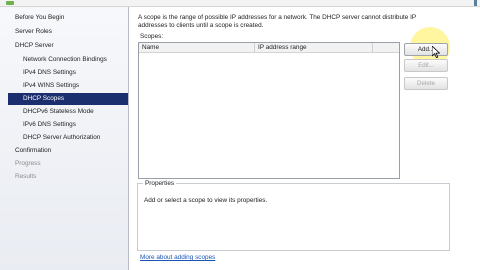 The width and height of the screenshot is (480, 270). What do you see at coordinates (10, 3) in the screenshot?
I see `window-icon` at bounding box center [10, 3].